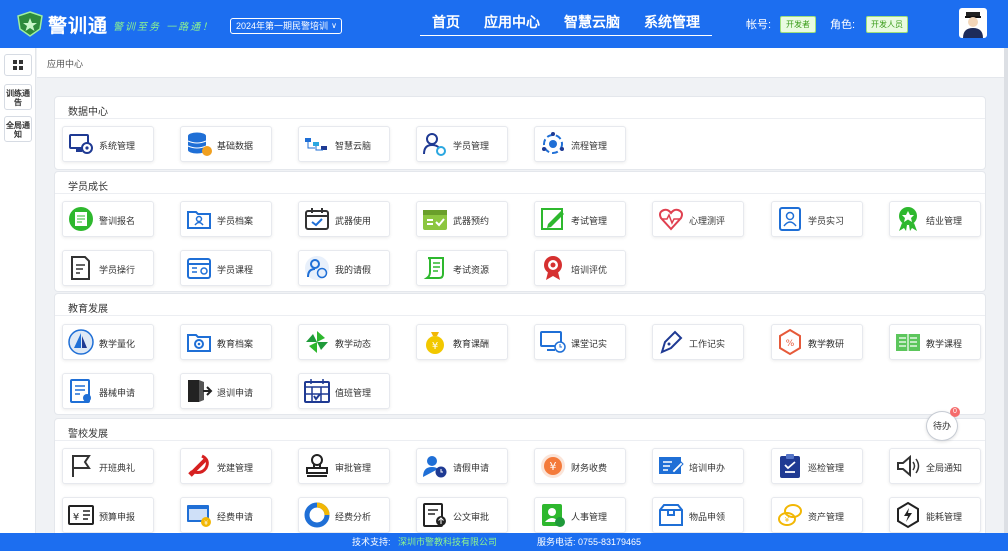  What do you see at coordinates (344, 219) in the screenshot?
I see `app-weapon-use: 武器使用` at bounding box center [344, 219].